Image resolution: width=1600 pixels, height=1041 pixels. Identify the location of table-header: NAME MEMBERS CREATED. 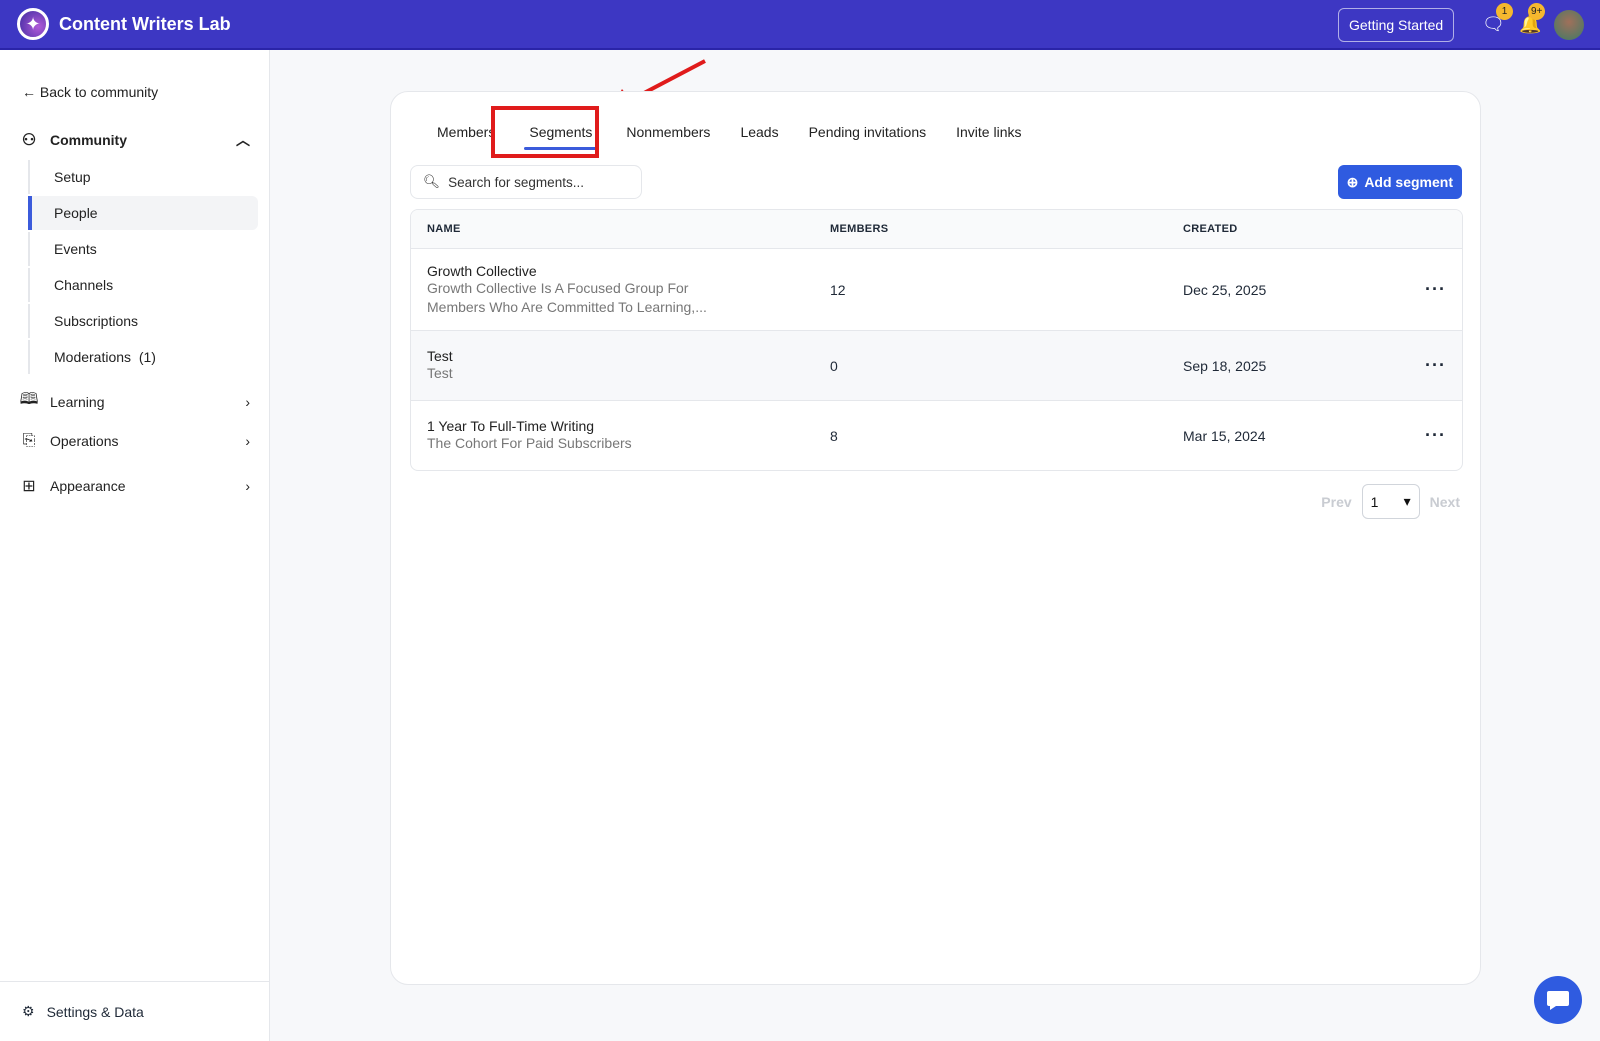
(936, 229).